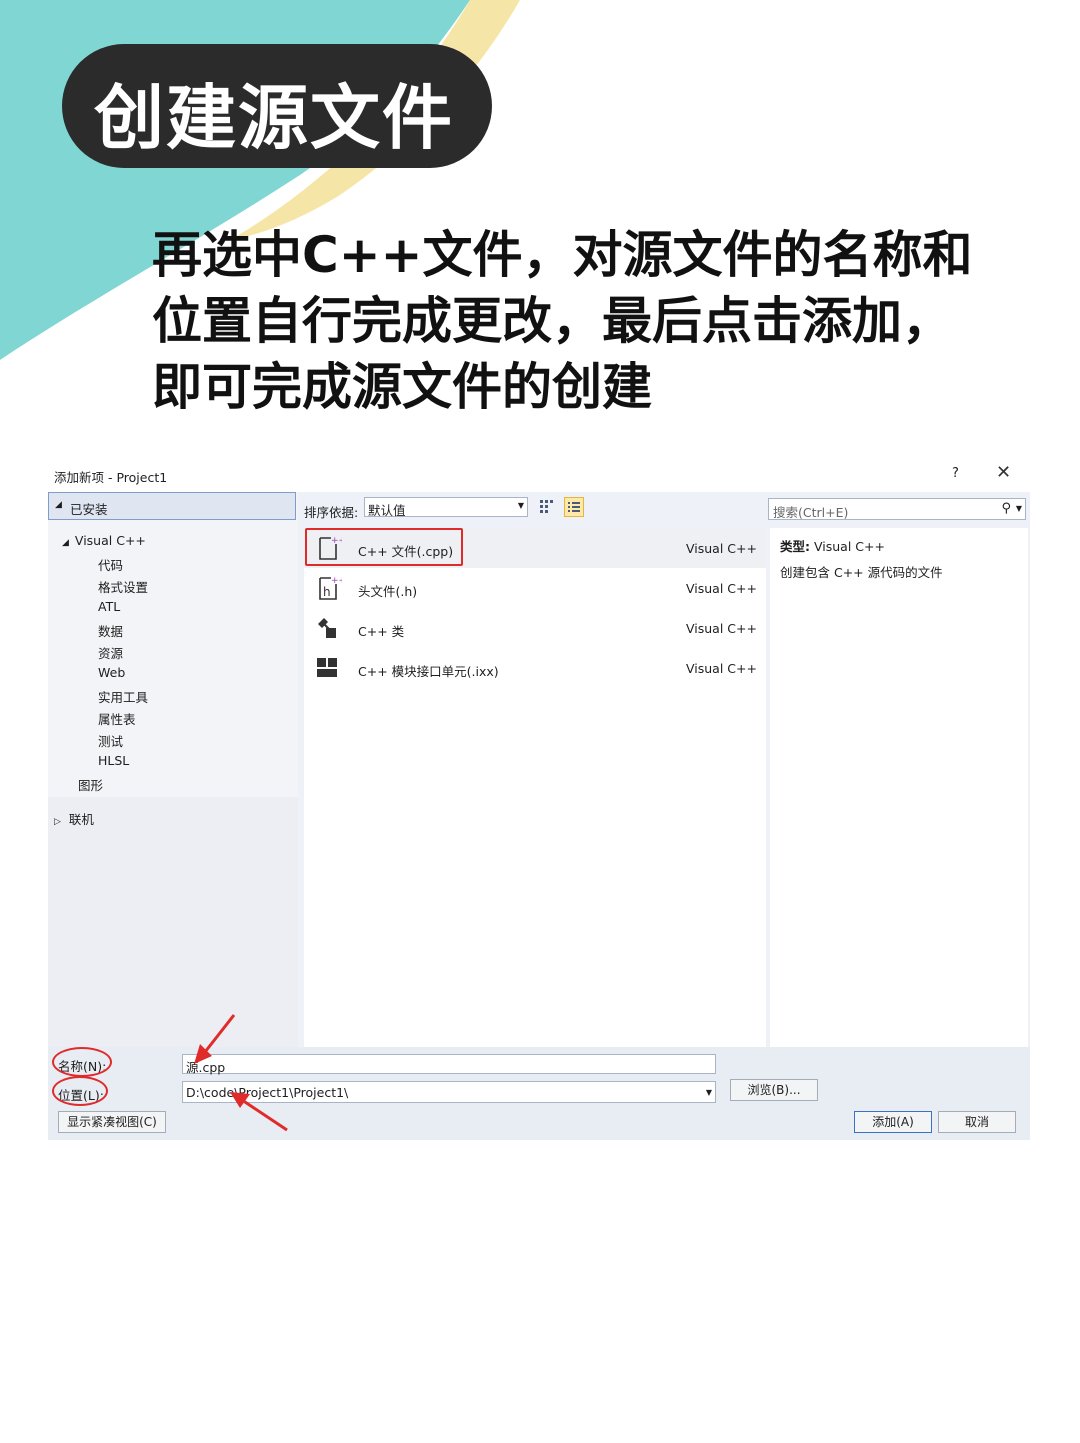 The height and width of the screenshot is (1443, 1080). I want to click on template-name: C++ 模块接口单元(.ixx), so click(428, 671).